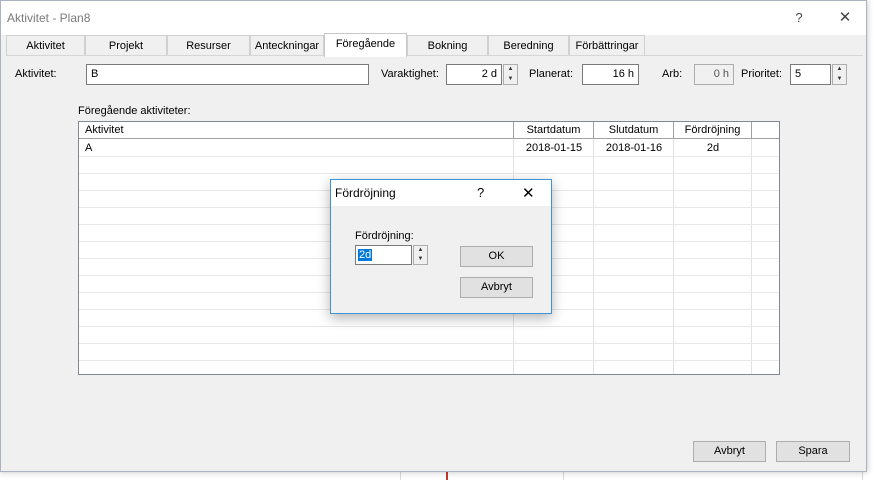  Describe the element at coordinates (634, 130) in the screenshot. I see `column-header-slutdatum: Slutdatum` at that location.